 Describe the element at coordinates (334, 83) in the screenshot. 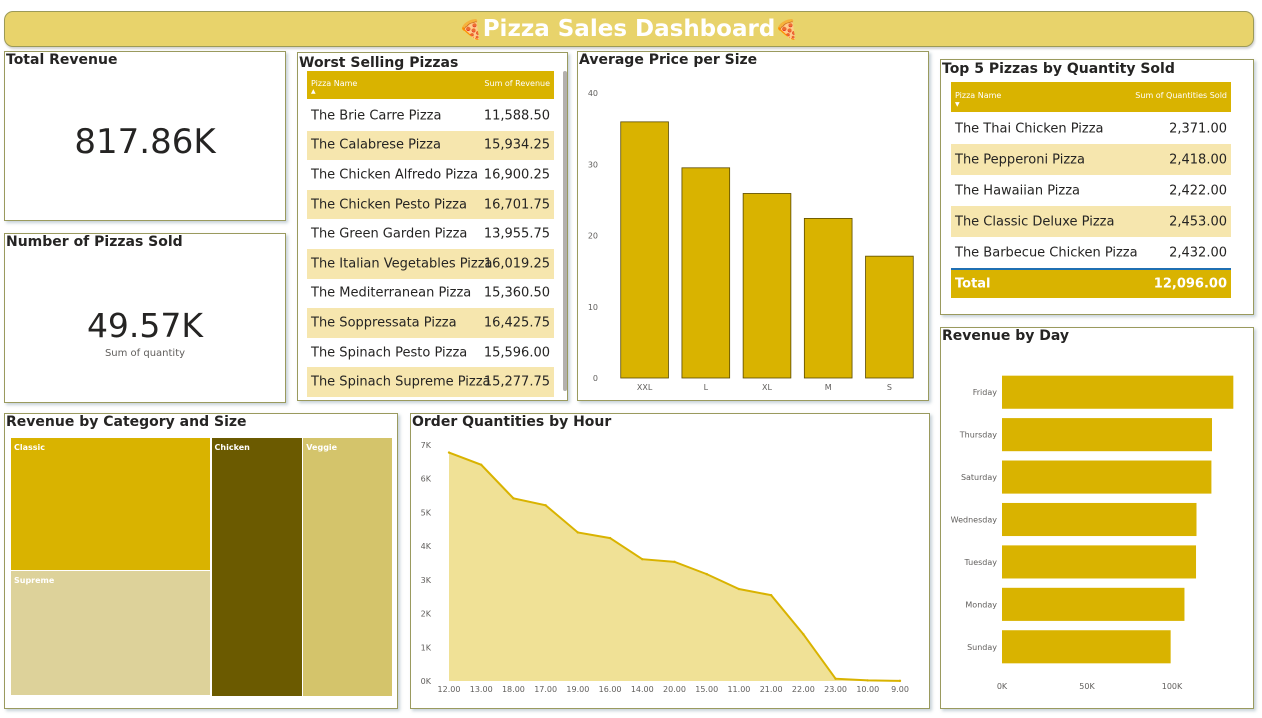

I see `worst-col-name: Pizza Name` at that location.